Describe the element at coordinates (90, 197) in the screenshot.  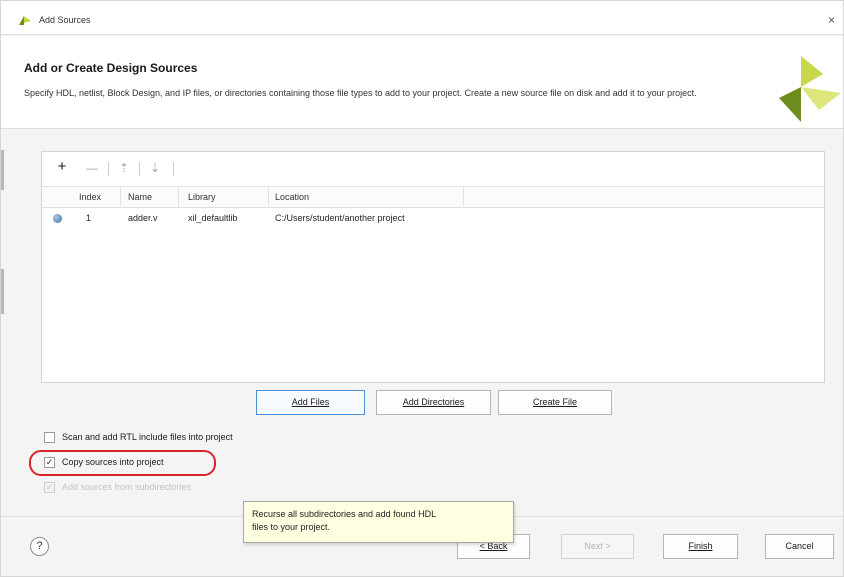
I see `column-index: Index` at that location.